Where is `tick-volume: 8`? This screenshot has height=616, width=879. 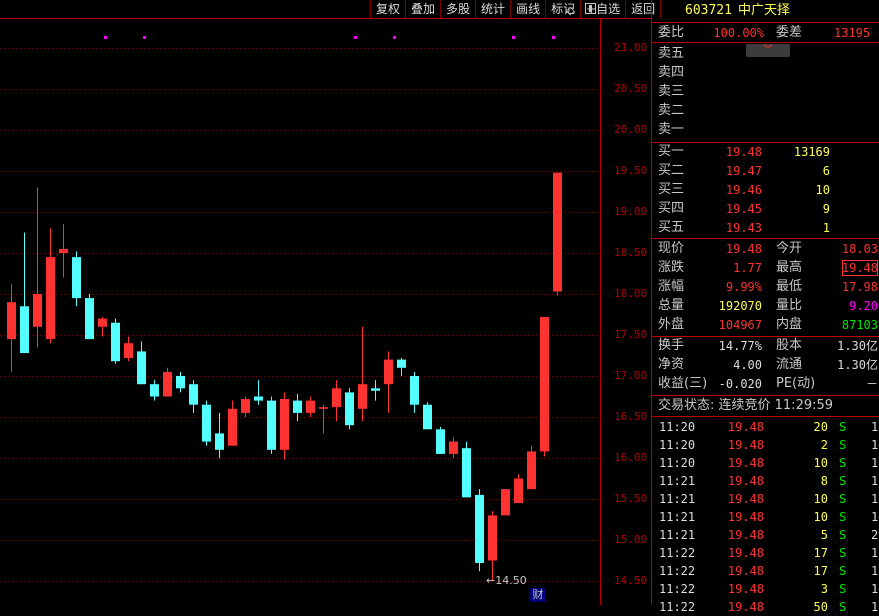 tick-volume: 8 is located at coordinates (824, 481).